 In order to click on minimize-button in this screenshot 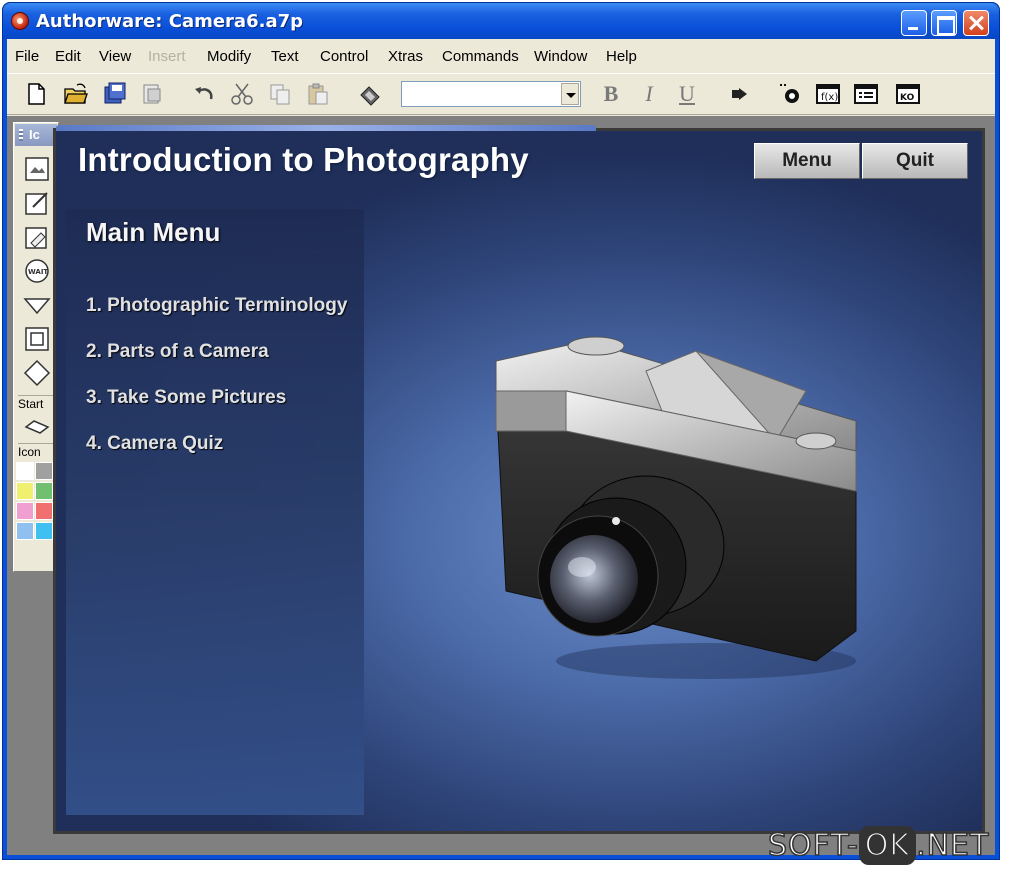, I will do `click(914, 23)`.